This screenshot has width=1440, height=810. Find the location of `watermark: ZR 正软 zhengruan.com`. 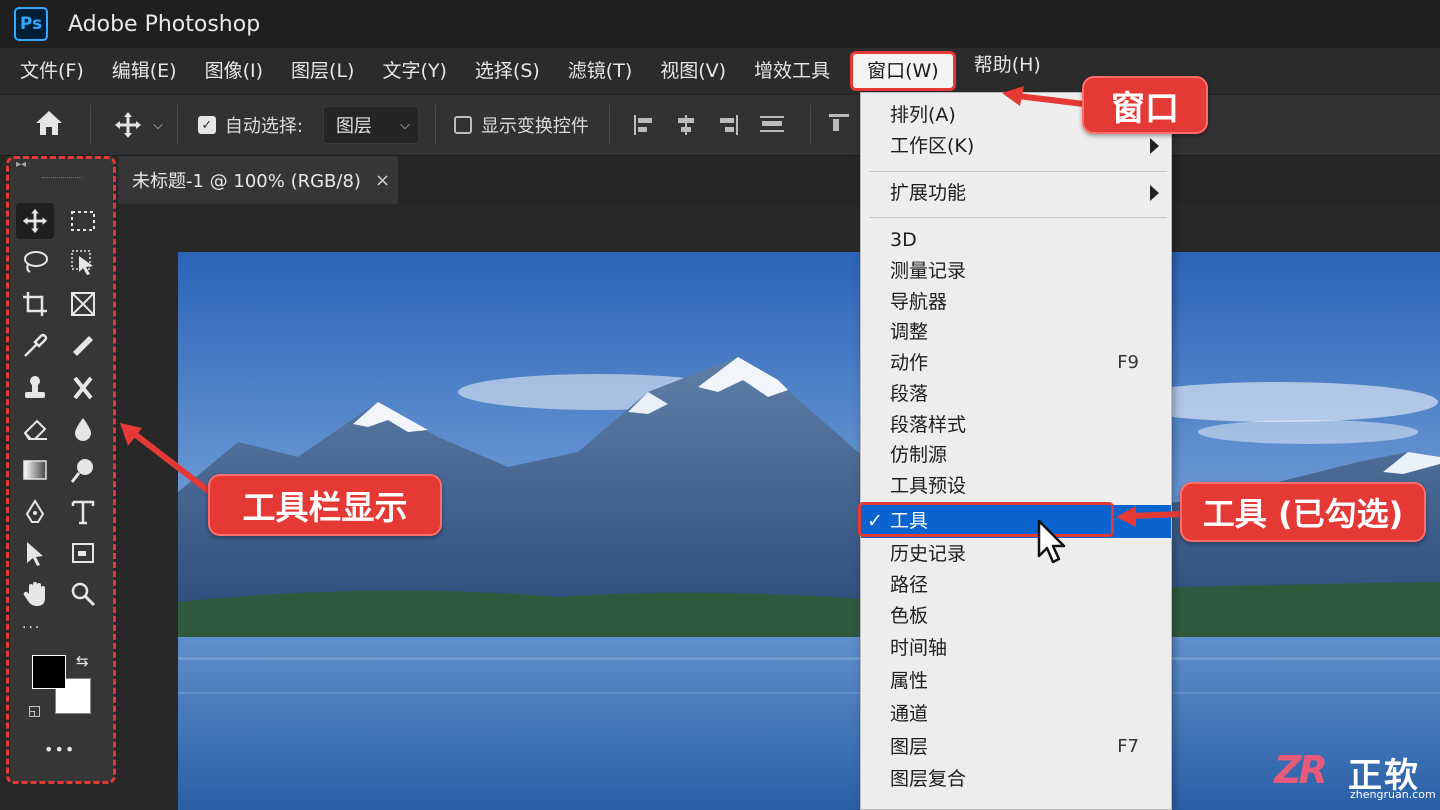

watermark: ZR 正软 zhengruan.com is located at coordinates (1355, 778).